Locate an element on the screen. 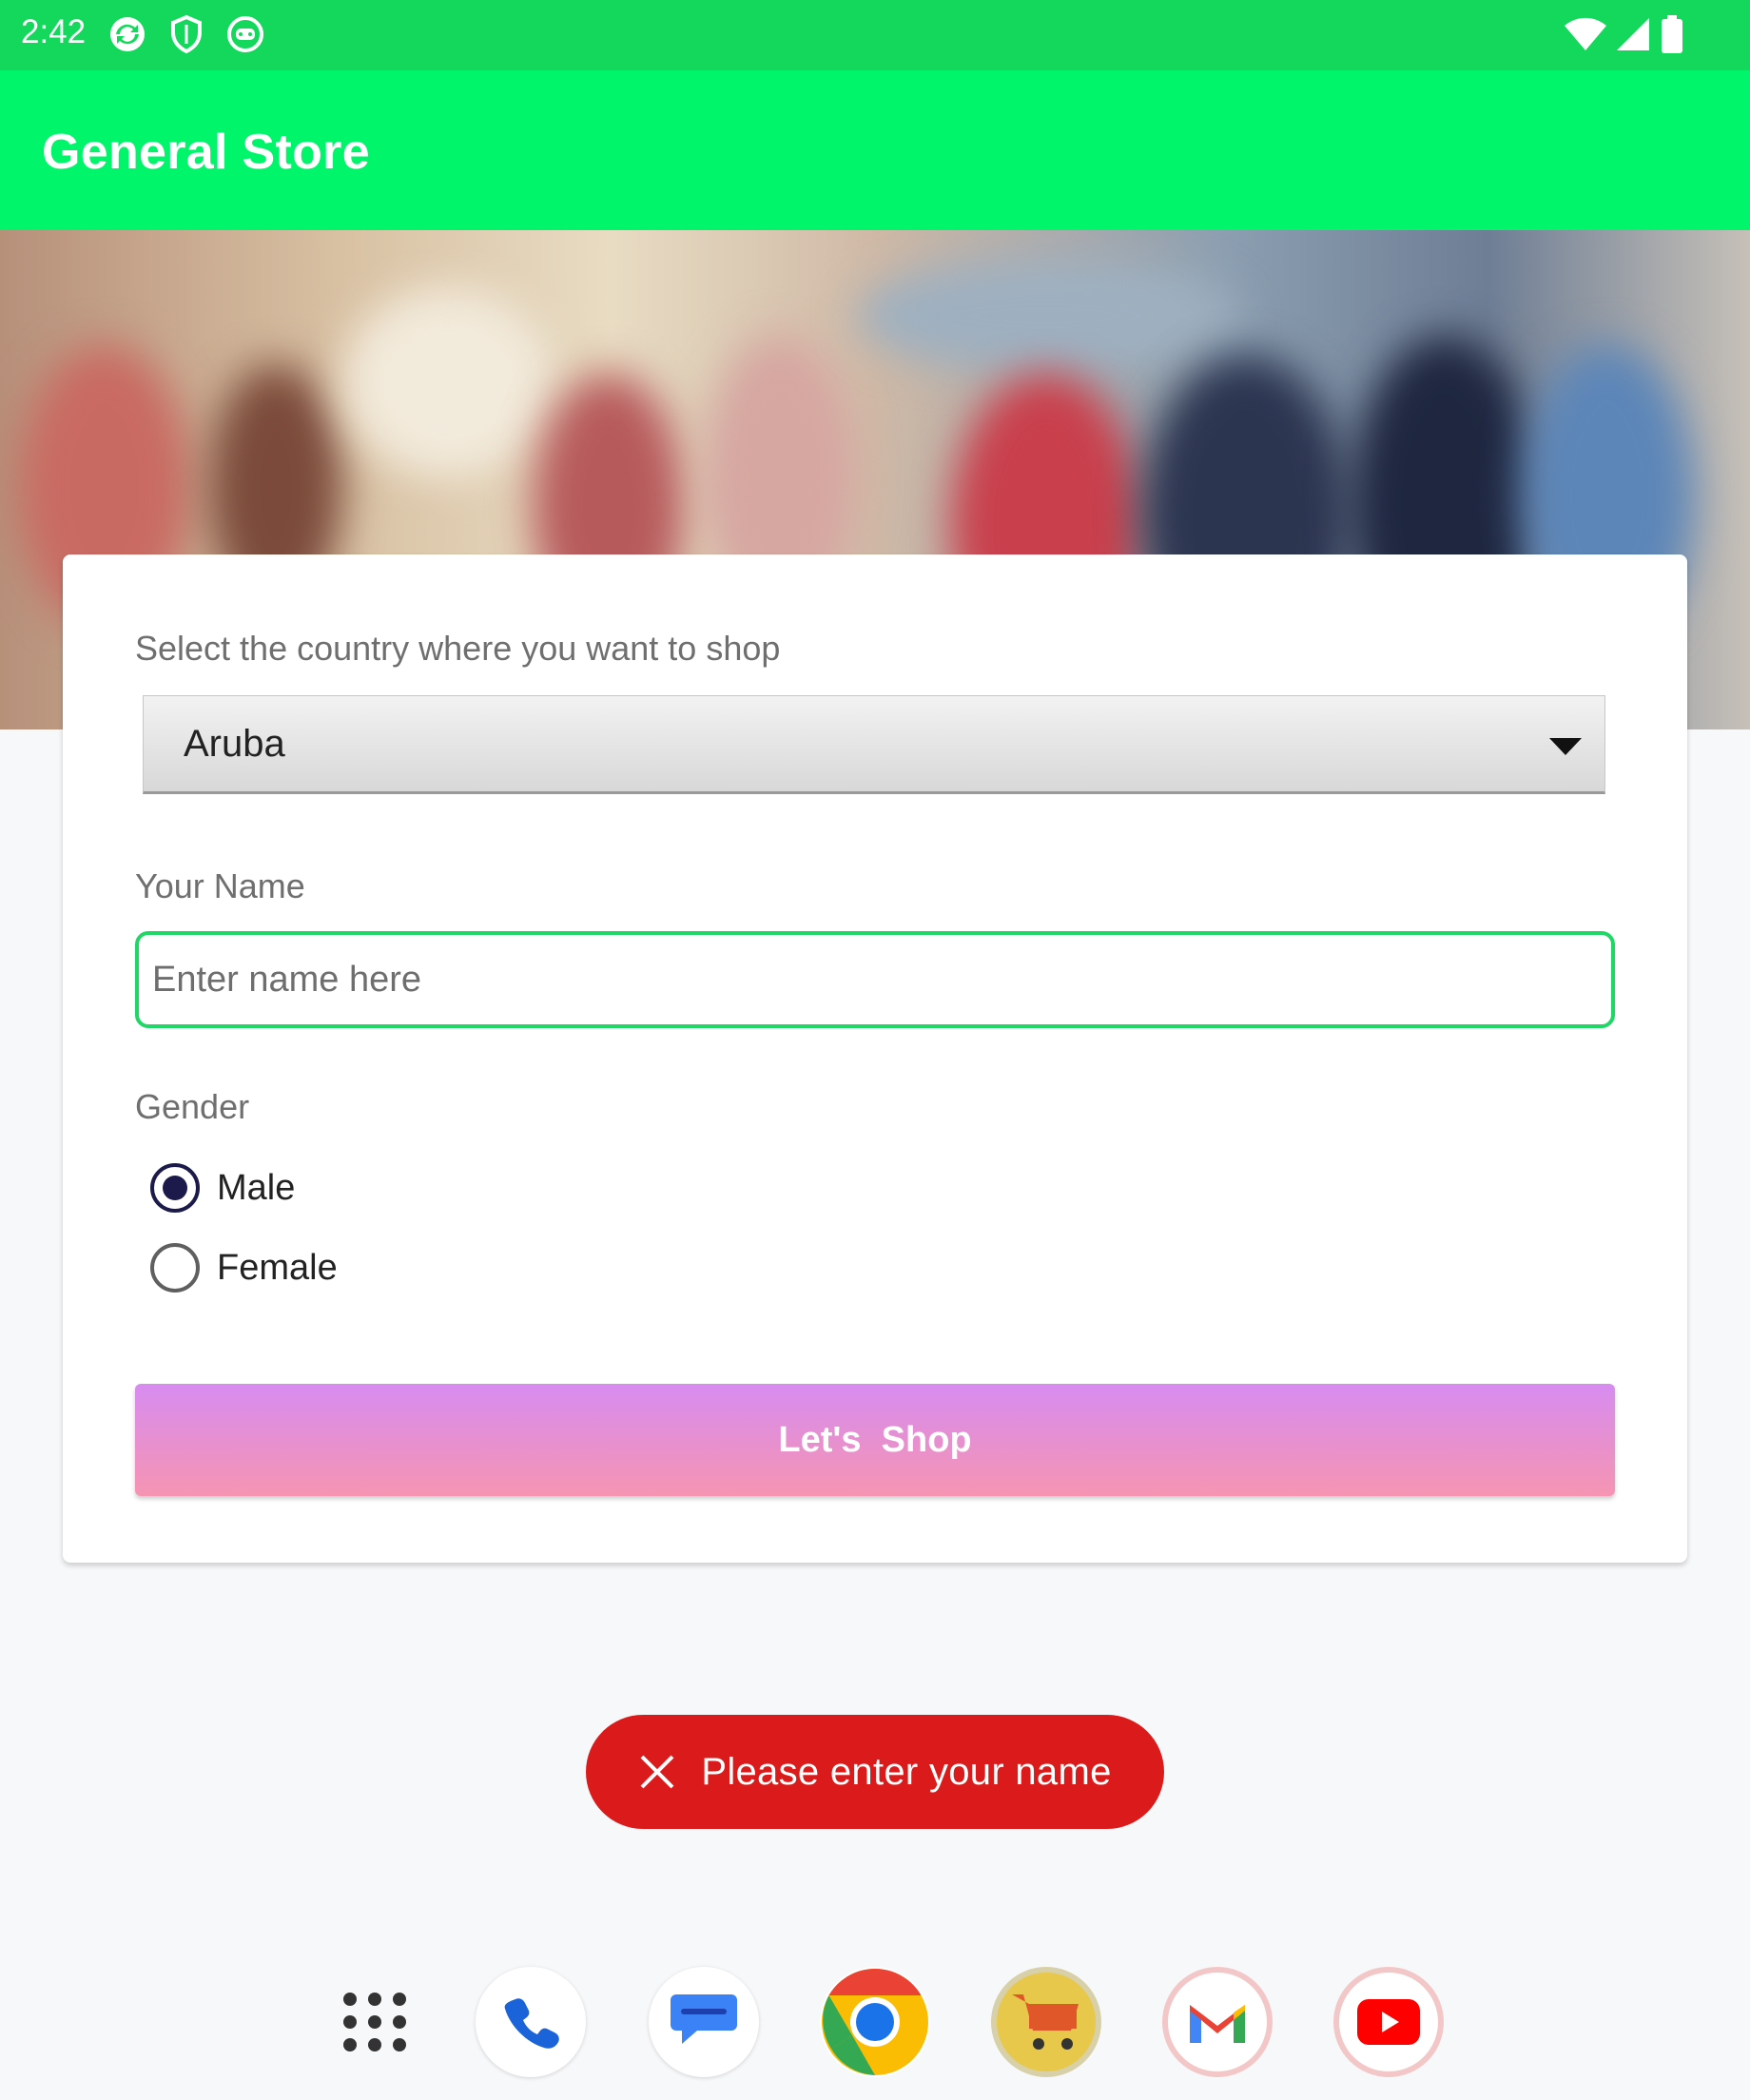 The width and height of the screenshot is (1750, 2100). radio-female: Female is located at coordinates (244, 1268).